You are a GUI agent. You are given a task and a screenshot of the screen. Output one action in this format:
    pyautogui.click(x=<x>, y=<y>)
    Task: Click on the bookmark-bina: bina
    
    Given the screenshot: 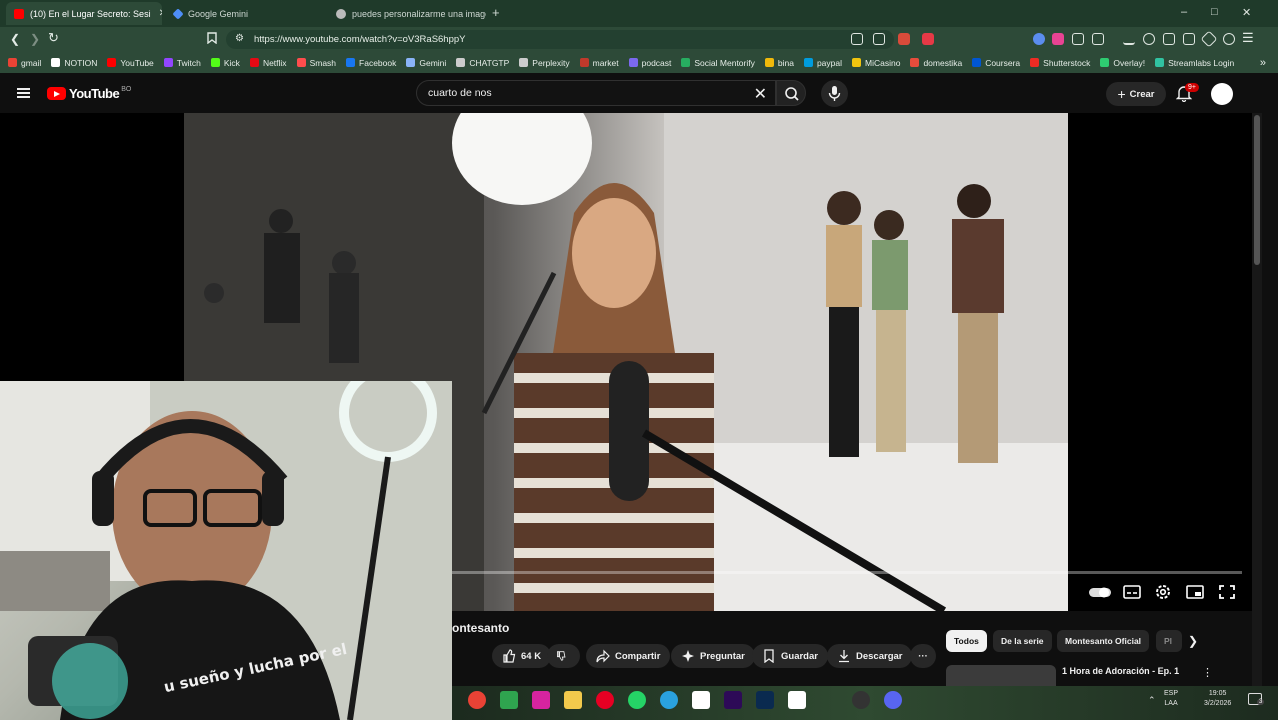 What is the action you would take?
    pyautogui.click(x=779, y=63)
    